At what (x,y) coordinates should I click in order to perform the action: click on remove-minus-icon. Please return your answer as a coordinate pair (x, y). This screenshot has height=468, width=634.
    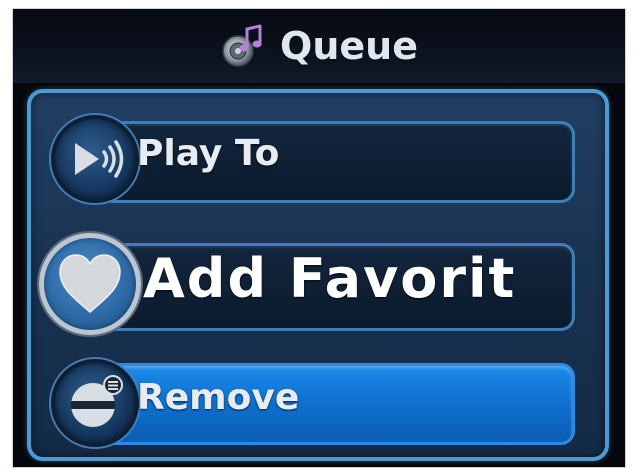
    Looking at the image, I should click on (95, 403).